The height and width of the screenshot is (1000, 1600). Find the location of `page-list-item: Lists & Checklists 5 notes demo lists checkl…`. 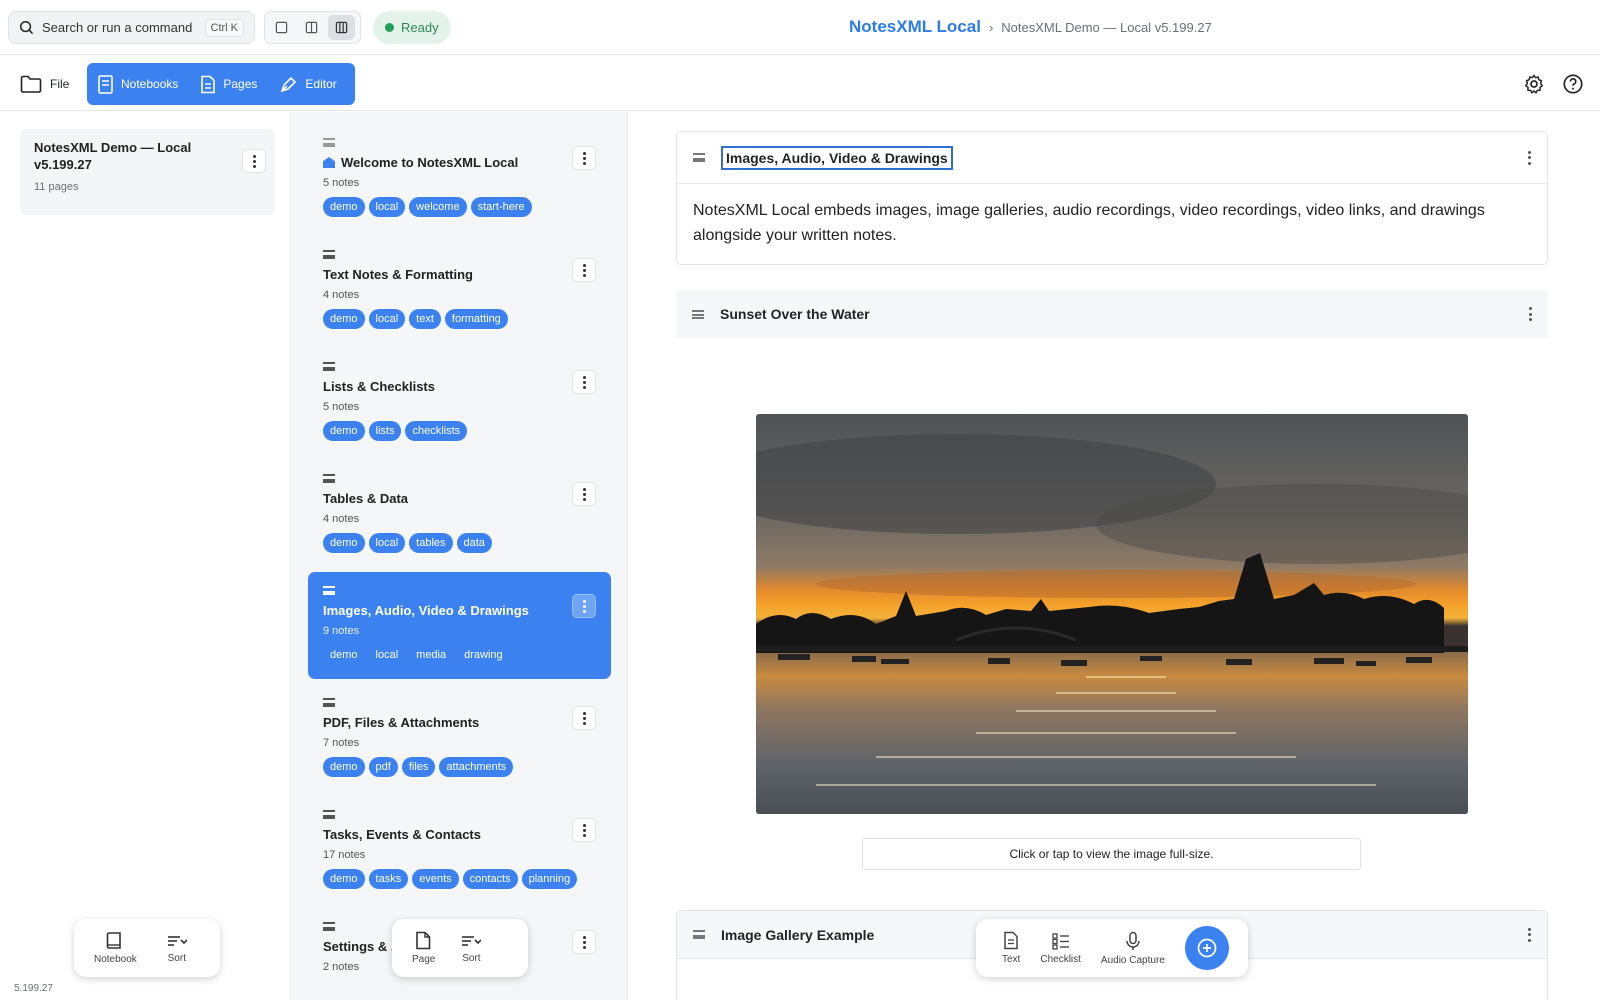

page-list-item: Lists & Checklists 5 notes demo lists checkl… is located at coordinates (459, 401).